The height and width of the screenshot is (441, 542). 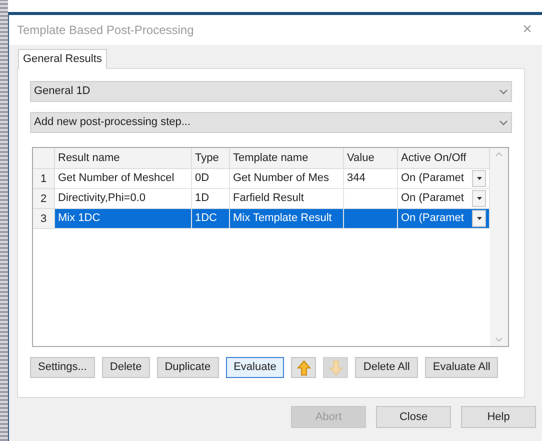 I want to click on table-row: 2 Directivity,Phi=0.0 1D Farfield Result On (Paramet, so click(x=261, y=199).